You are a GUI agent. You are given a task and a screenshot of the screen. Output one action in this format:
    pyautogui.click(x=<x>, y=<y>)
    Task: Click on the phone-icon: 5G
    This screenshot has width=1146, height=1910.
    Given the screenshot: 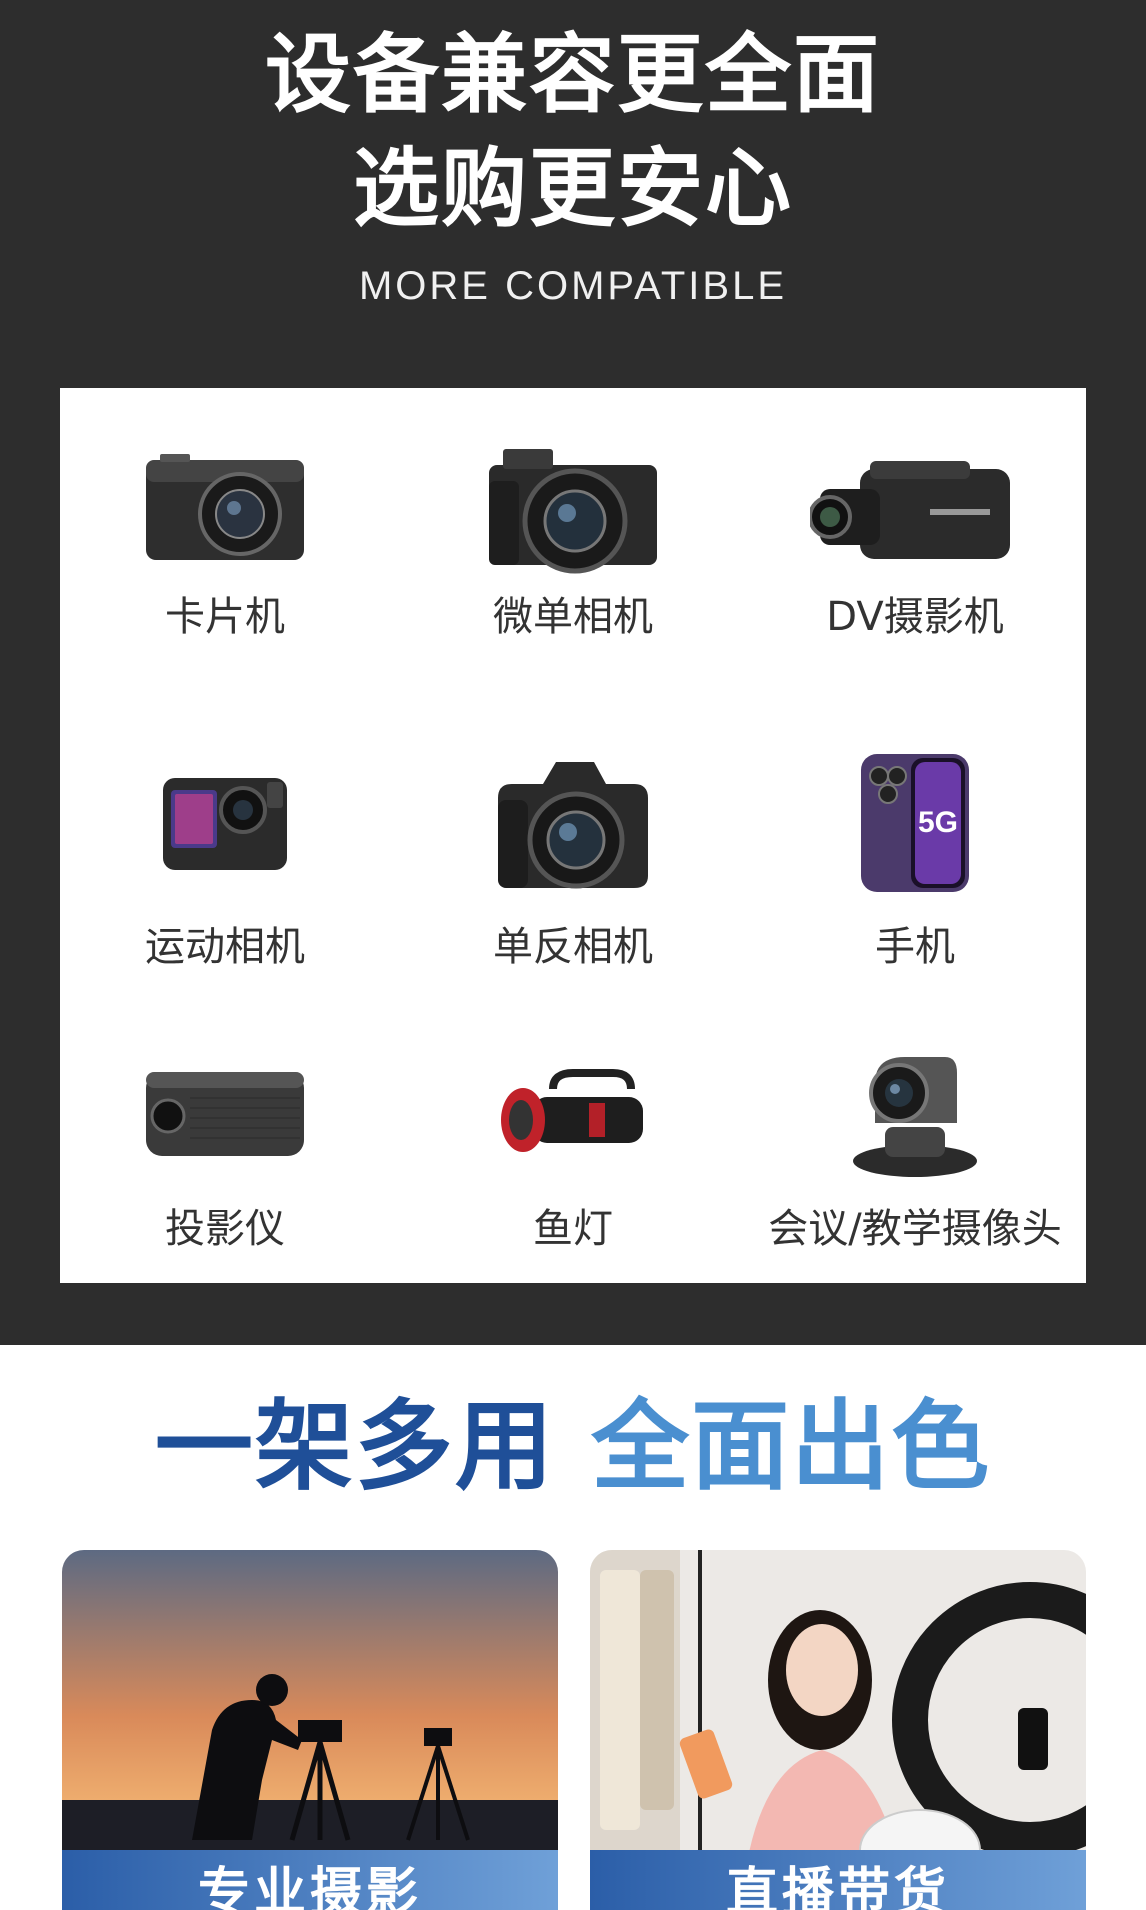 What is the action you would take?
    pyautogui.click(x=915, y=823)
    